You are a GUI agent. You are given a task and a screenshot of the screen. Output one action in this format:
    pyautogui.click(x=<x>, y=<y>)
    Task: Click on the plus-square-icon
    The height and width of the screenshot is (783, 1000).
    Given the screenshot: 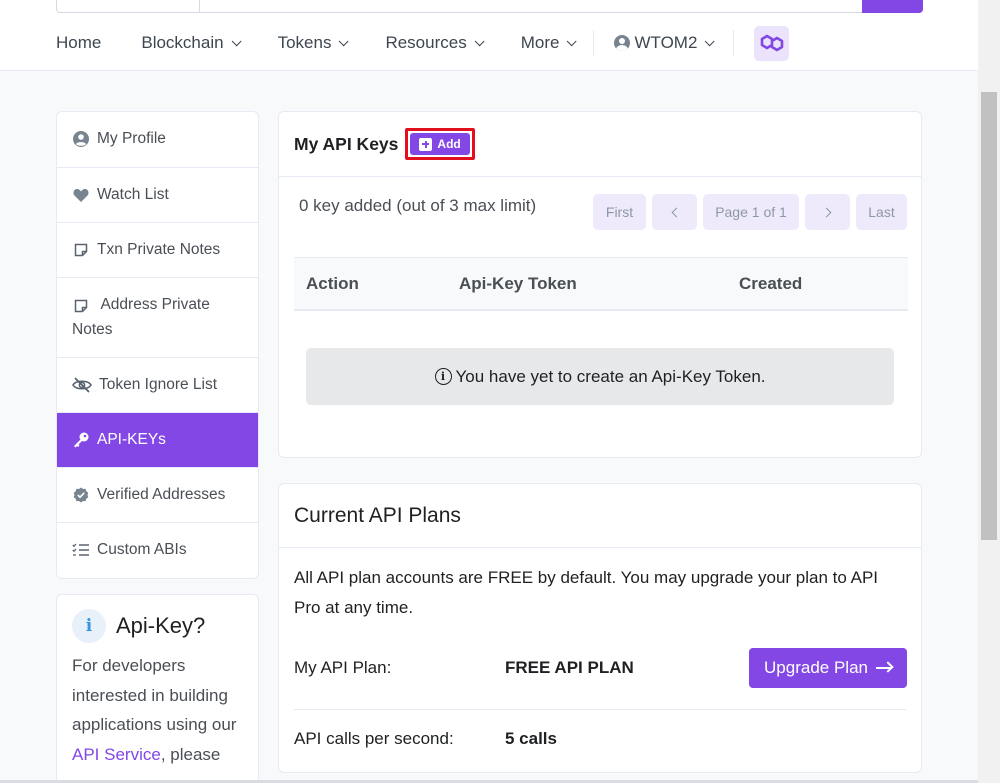 What is the action you would take?
    pyautogui.click(x=426, y=144)
    